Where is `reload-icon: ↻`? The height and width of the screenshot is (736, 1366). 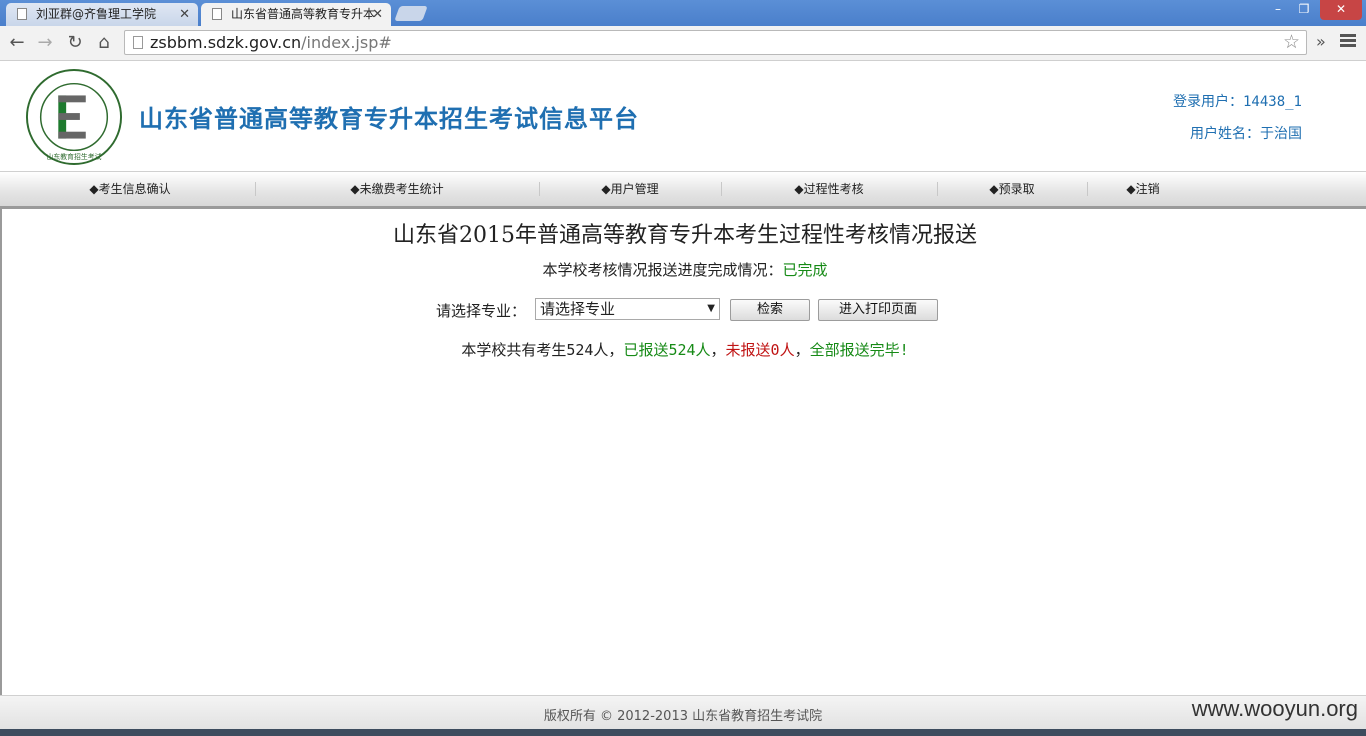
reload-icon: ↻ is located at coordinates (75, 43).